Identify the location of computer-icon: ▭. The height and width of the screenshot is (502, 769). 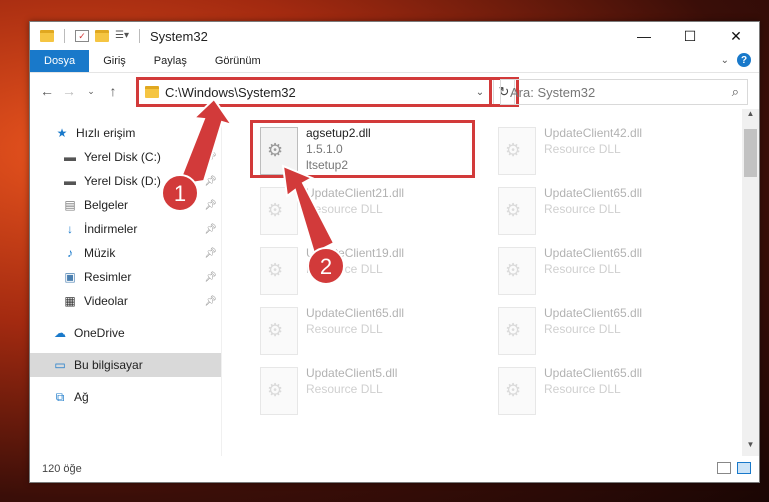
(60, 365).